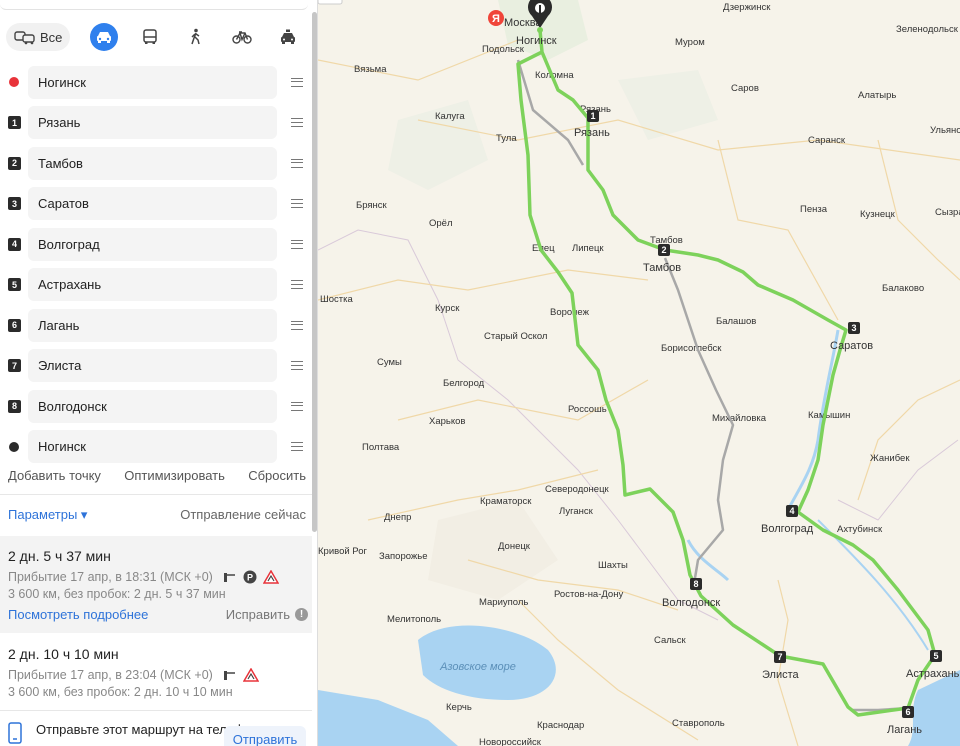  I want to click on route-point: 2 Тамбов, so click(155, 163).